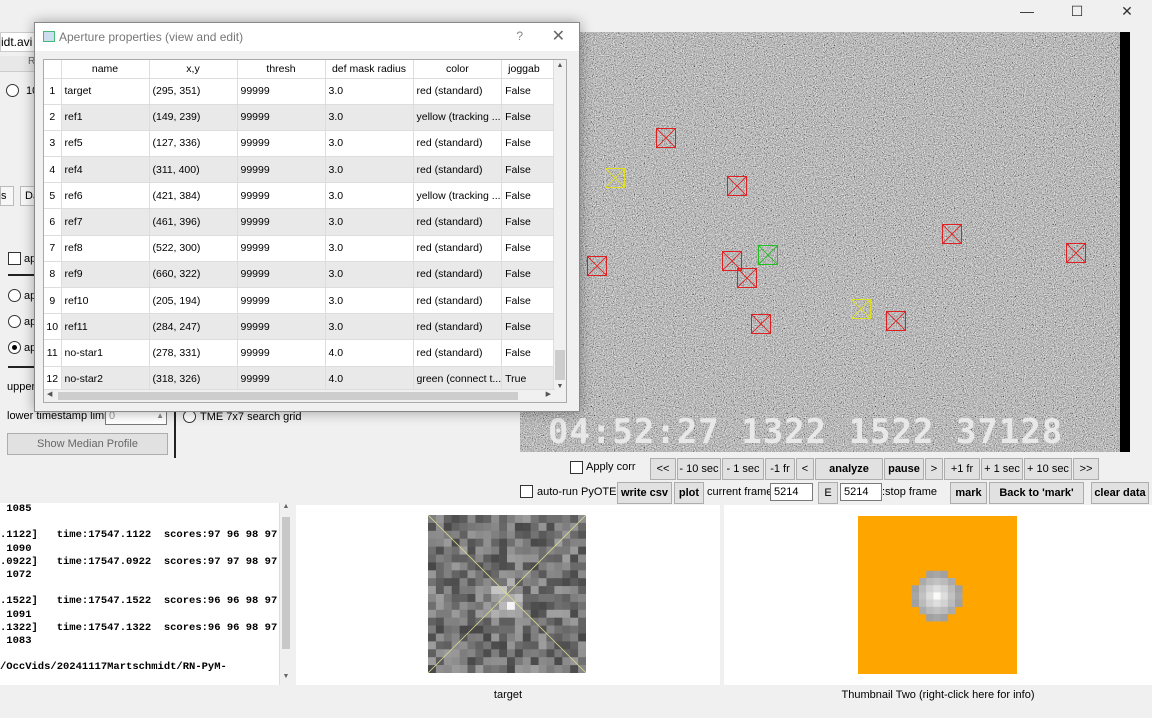  What do you see at coordinates (861, 492) in the screenshot?
I see `stop-frame-input: 5214` at bounding box center [861, 492].